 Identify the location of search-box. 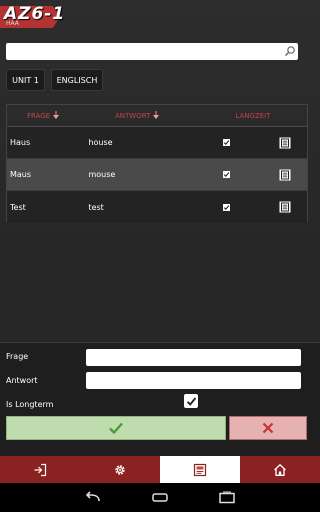
(152, 53).